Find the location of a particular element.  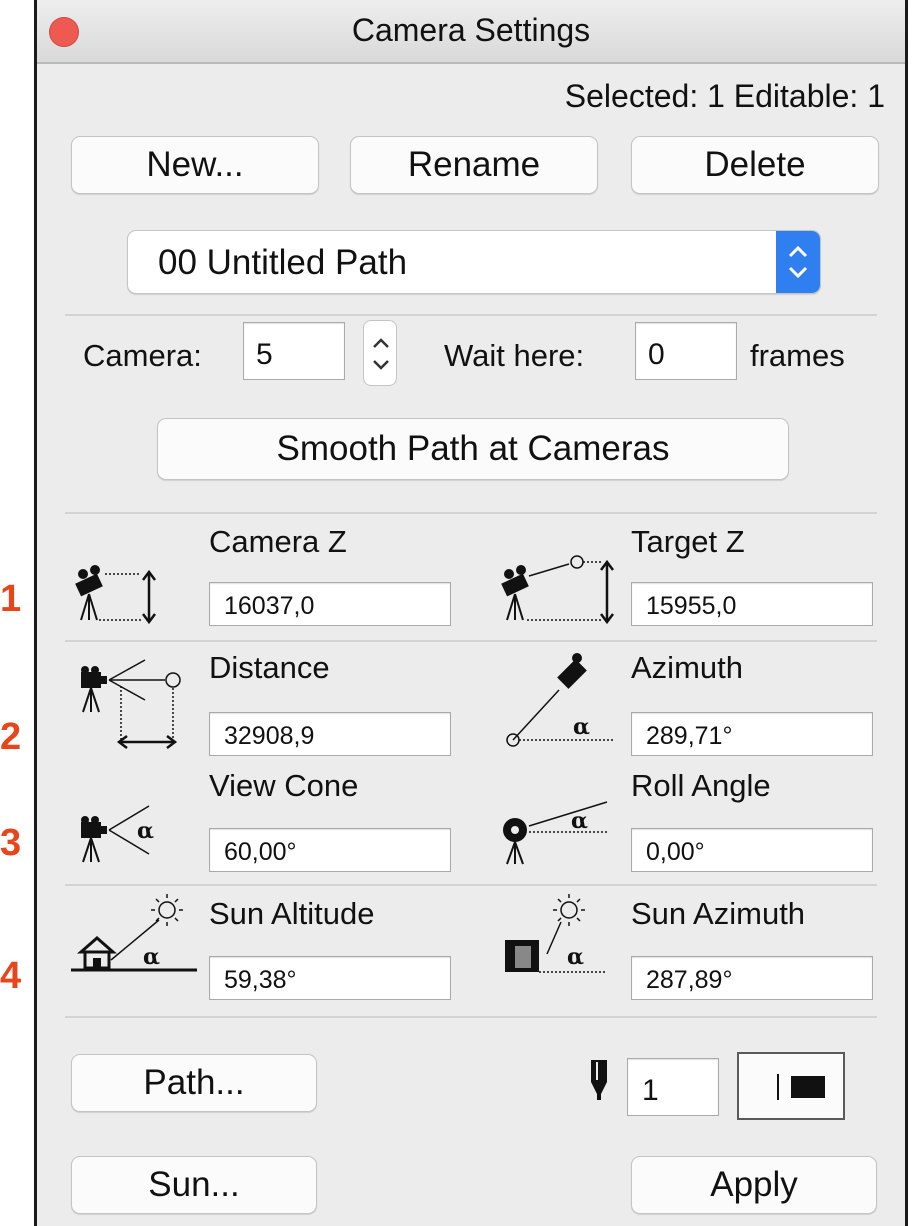

camera-z-field: 16037,0 is located at coordinates (330, 604).